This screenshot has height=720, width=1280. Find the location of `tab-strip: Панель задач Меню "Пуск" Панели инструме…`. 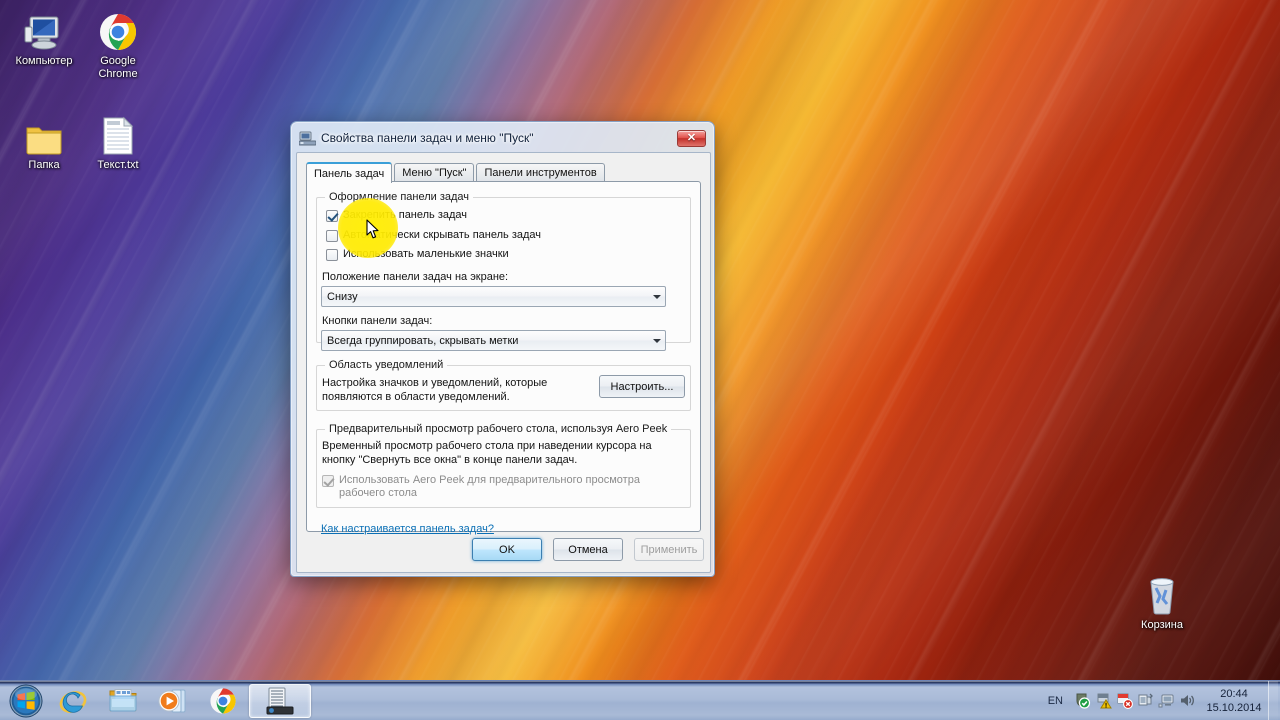

tab-strip: Панель задач Меню "Пуск" Панели инструме… is located at coordinates (503, 172).